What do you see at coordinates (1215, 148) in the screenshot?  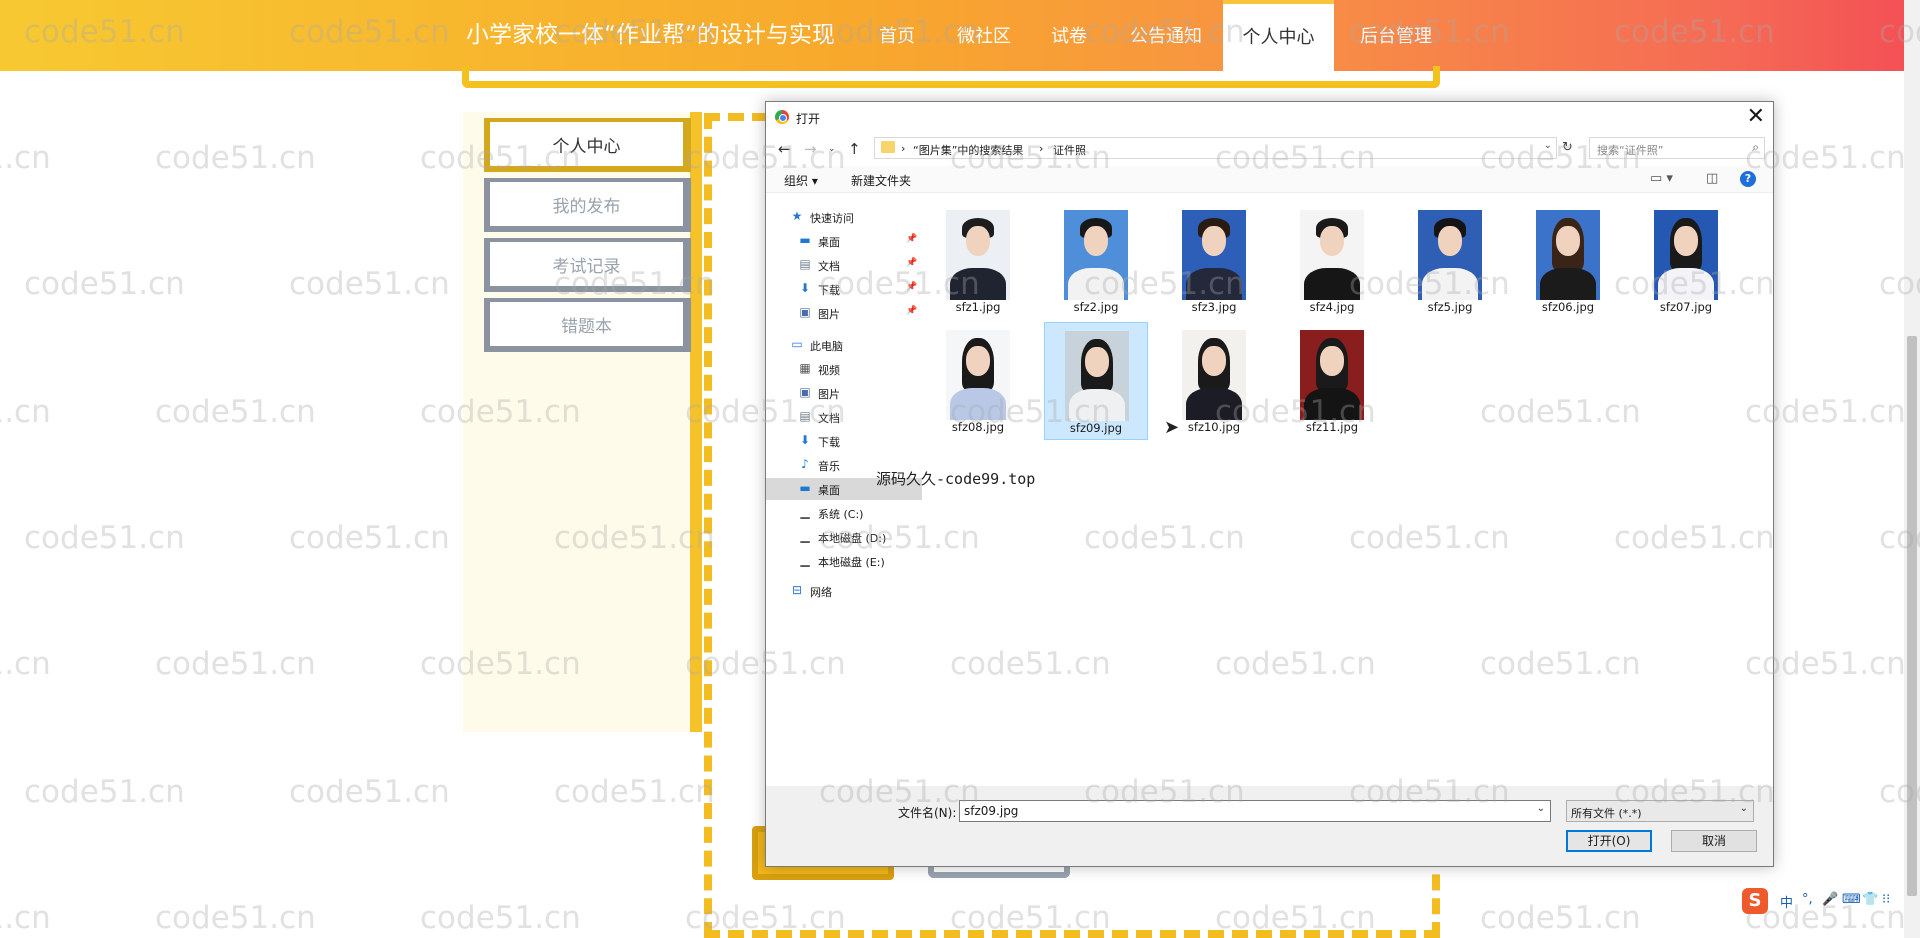 I see `address-bar: › “图片集”中的搜索结果 › 证件照 ⌄` at bounding box center [1215, 148].